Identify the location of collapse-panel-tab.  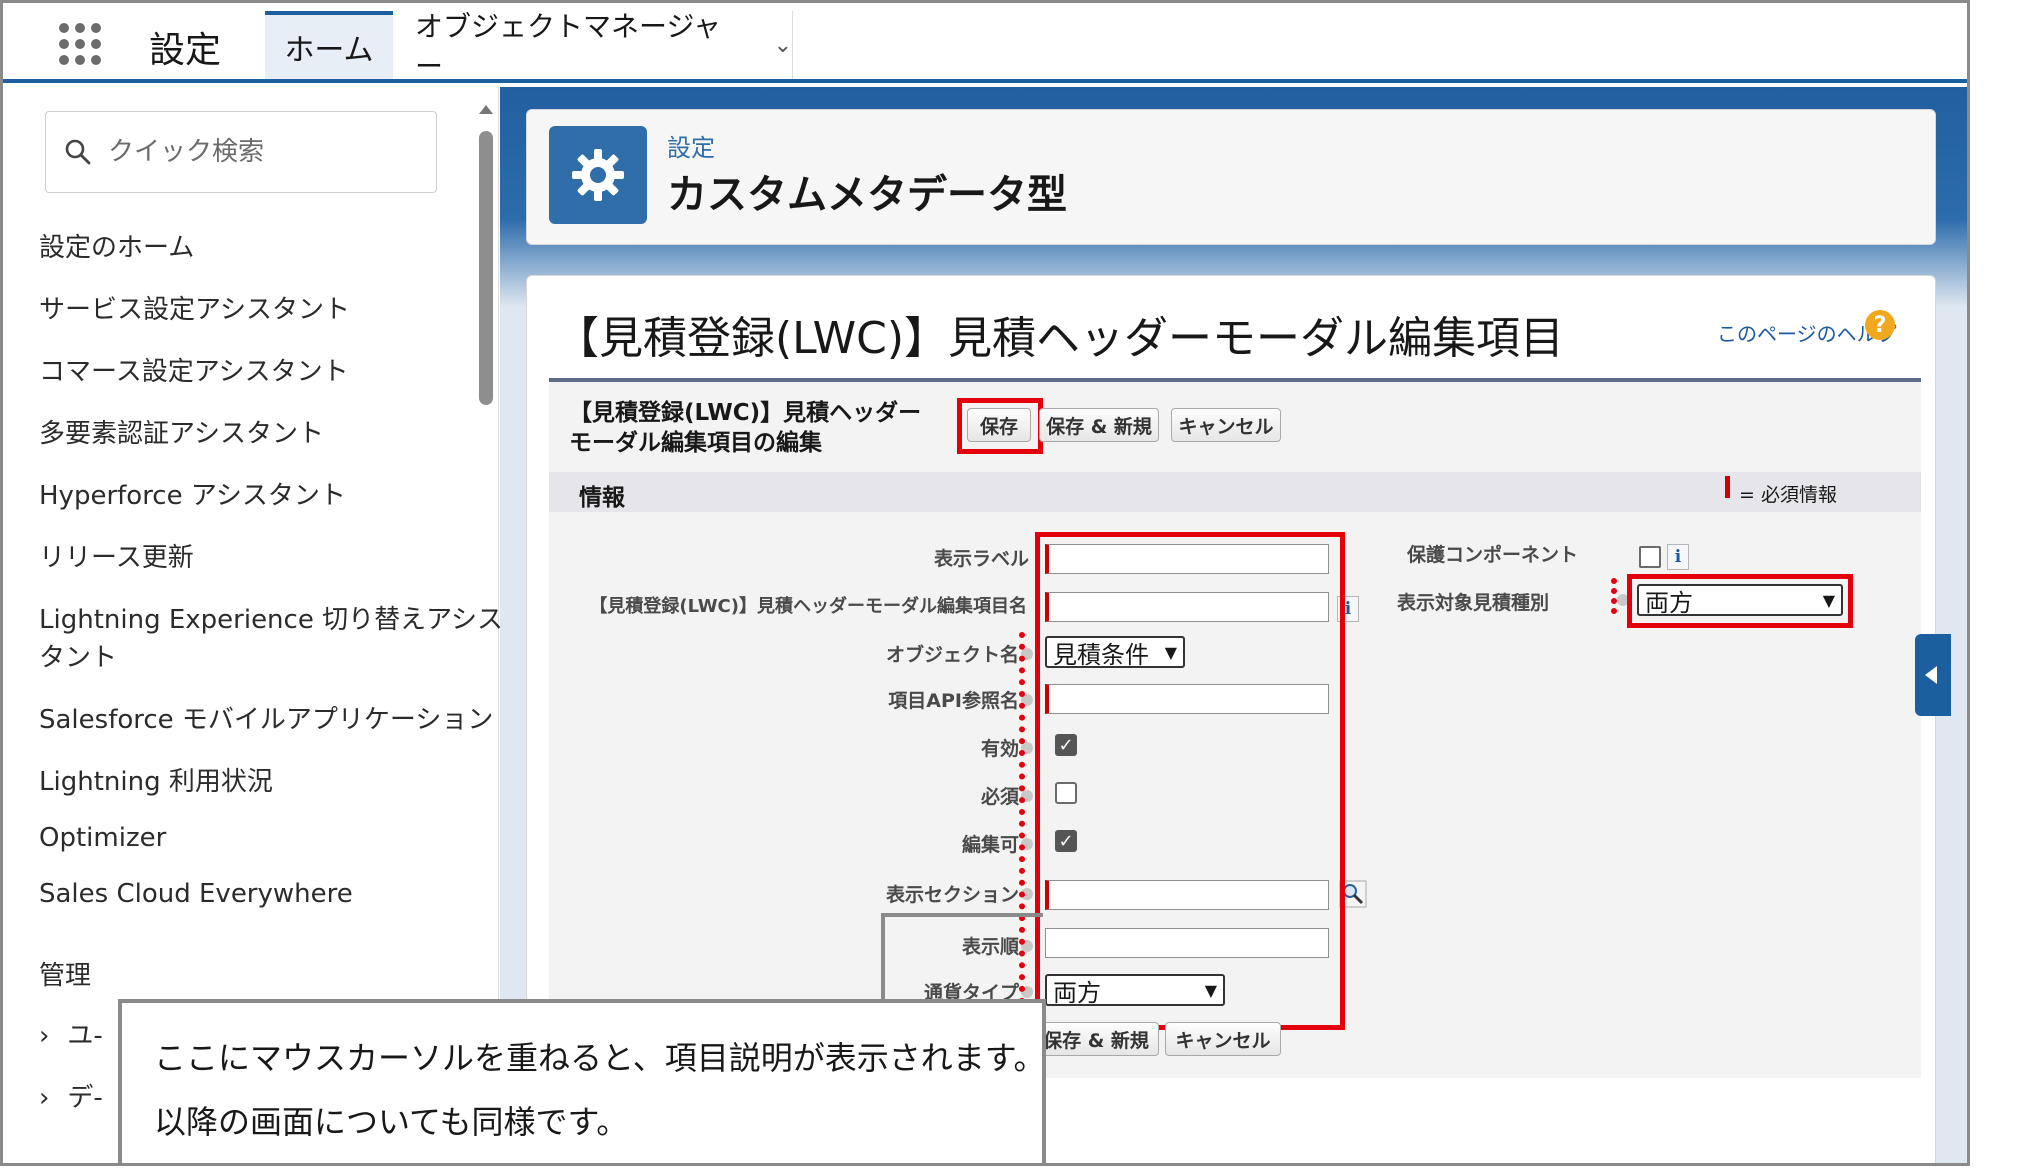
(1933, 675).